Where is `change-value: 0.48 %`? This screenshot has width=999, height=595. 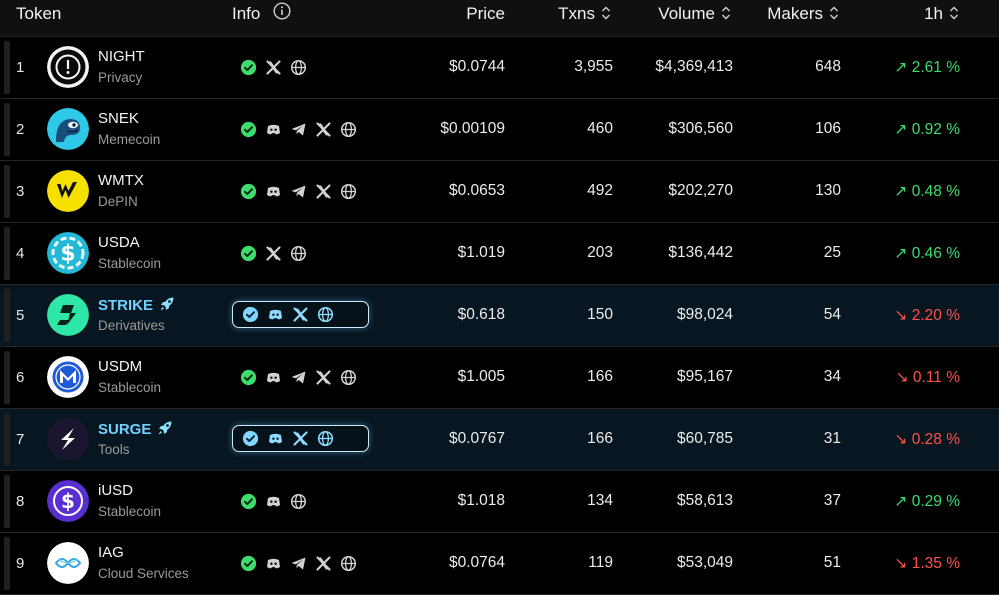
change-value: 0.48 % is located at coordinates (935, 191).